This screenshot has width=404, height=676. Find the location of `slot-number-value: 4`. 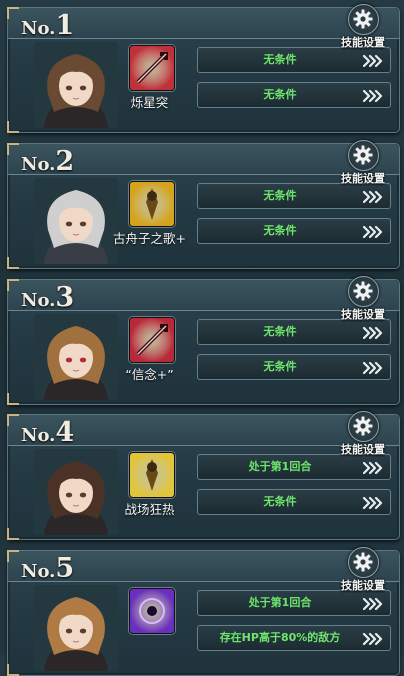

slot-number-value: 4 is located at coordinates (65, 432).